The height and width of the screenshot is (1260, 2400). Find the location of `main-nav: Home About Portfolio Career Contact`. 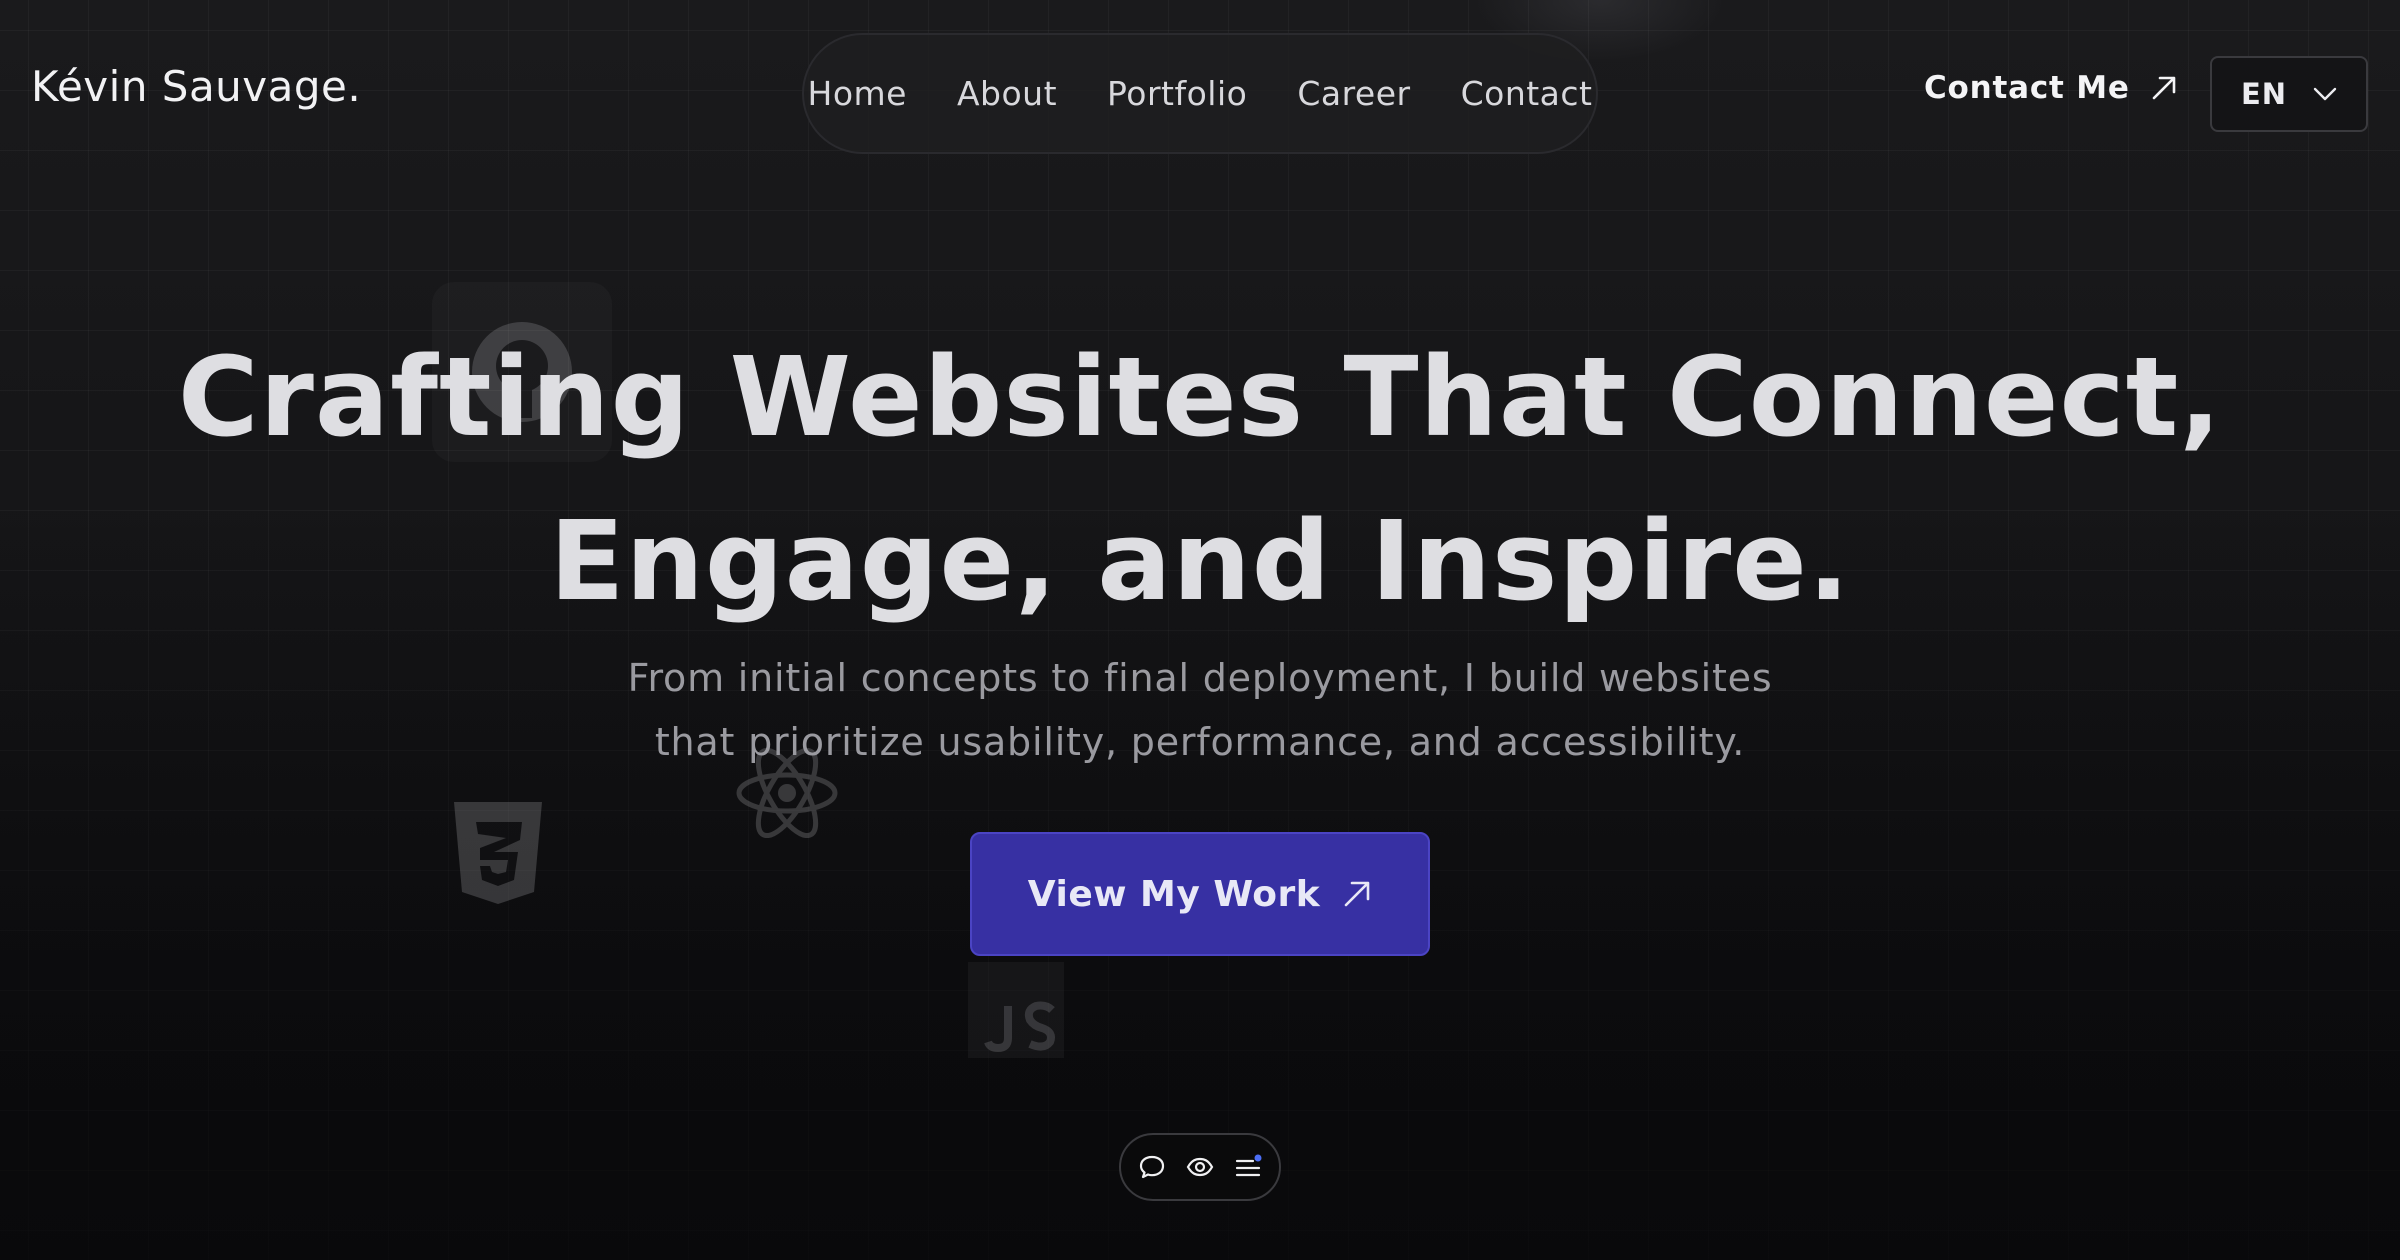

main-nav: Home About Portfolio Career Contact is located at coordinates (1200, 93).